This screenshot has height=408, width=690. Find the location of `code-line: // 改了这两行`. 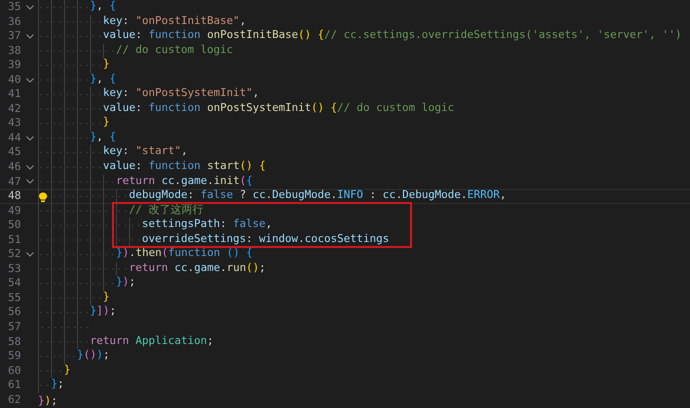

code-line: // 改了这两行 is located at coordinates (121, 211).